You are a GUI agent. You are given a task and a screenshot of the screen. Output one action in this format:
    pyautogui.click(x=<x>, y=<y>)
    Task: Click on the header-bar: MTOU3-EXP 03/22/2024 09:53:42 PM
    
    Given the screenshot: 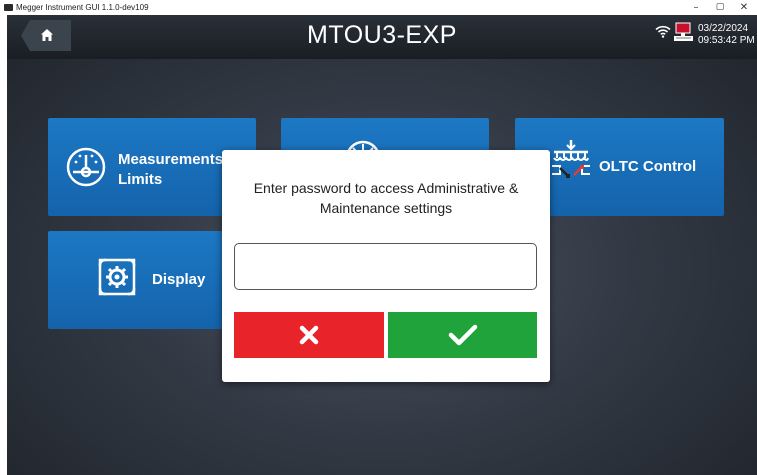 What is the action you would take?
    pyautogui.click(x=382, y=37)
    